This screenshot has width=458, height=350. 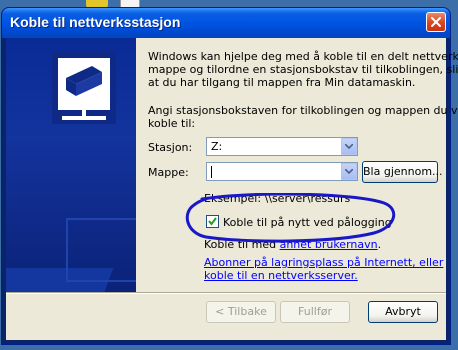 I want to click on close-button, so click(x=436, y=22).